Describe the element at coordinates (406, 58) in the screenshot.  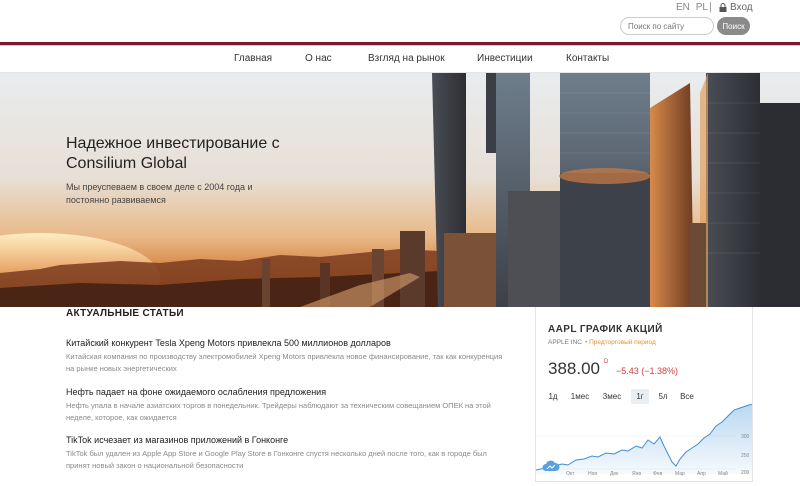
I see `nav-item-market-view: Взгляд на рынок` at that location.